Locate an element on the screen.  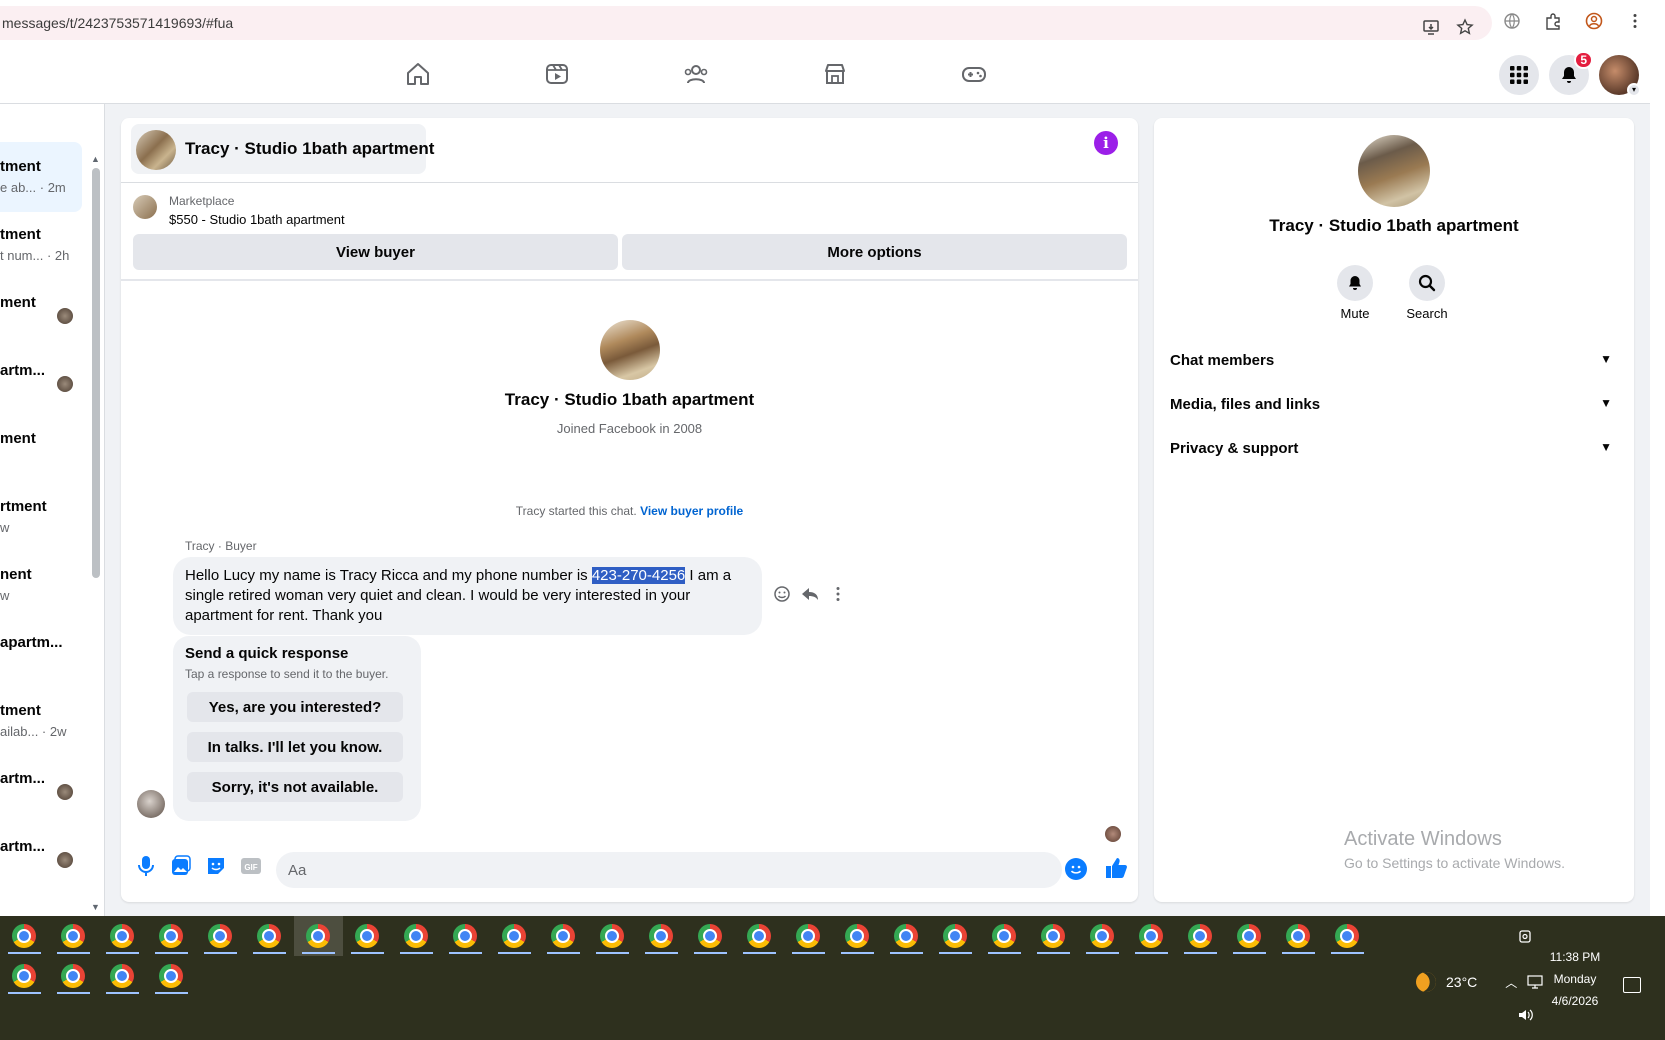
chat-list-scrollbar is located at coordinates (96, 373).